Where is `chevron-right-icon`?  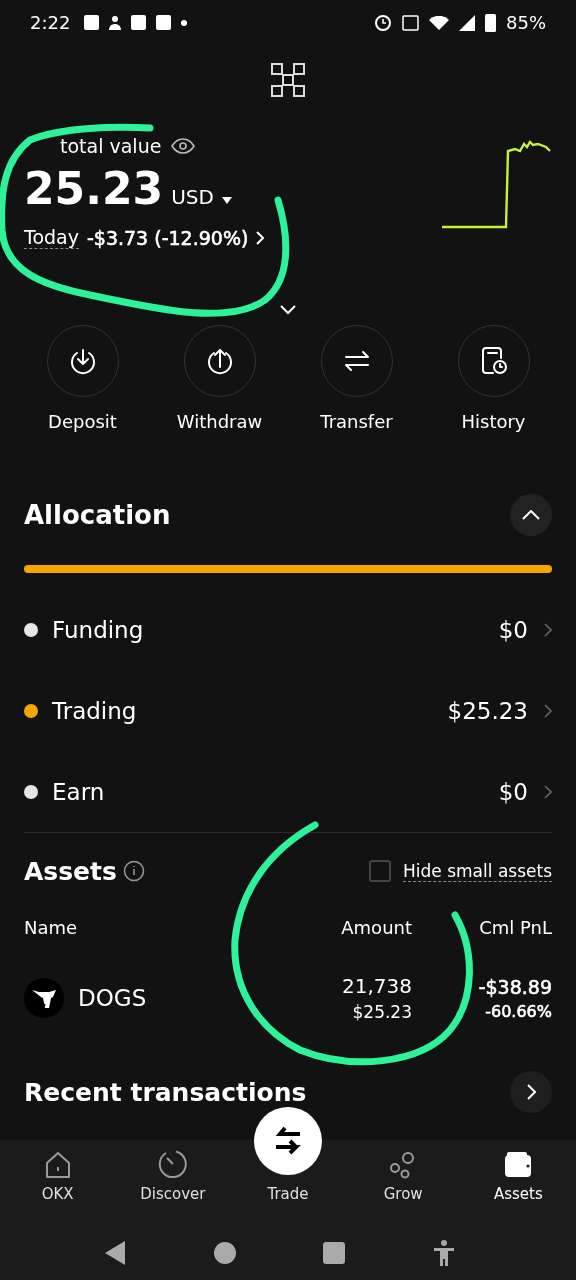
chevron-right-icon is located at coordinates (531, 1092).